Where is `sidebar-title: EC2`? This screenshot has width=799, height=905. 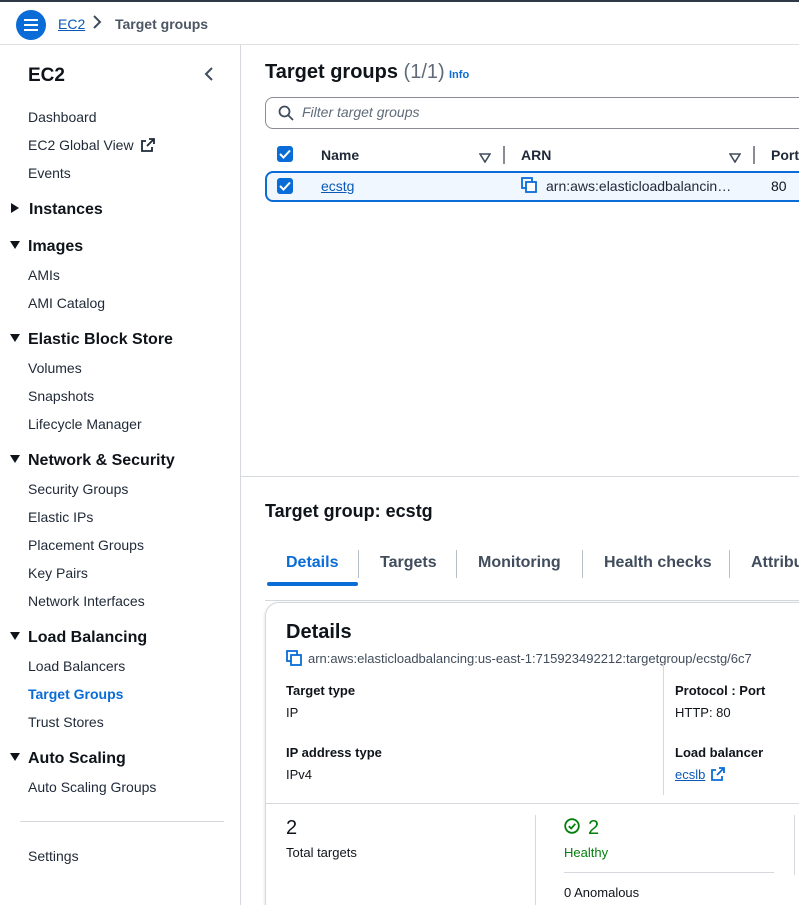
sidebar-title: EC2 is located at coordinates (46, 75).